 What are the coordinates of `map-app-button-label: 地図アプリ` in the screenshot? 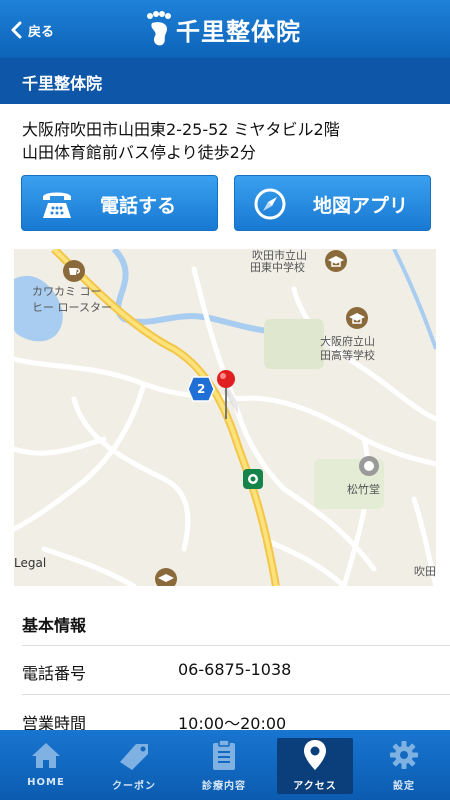 It's located at (361, 206).